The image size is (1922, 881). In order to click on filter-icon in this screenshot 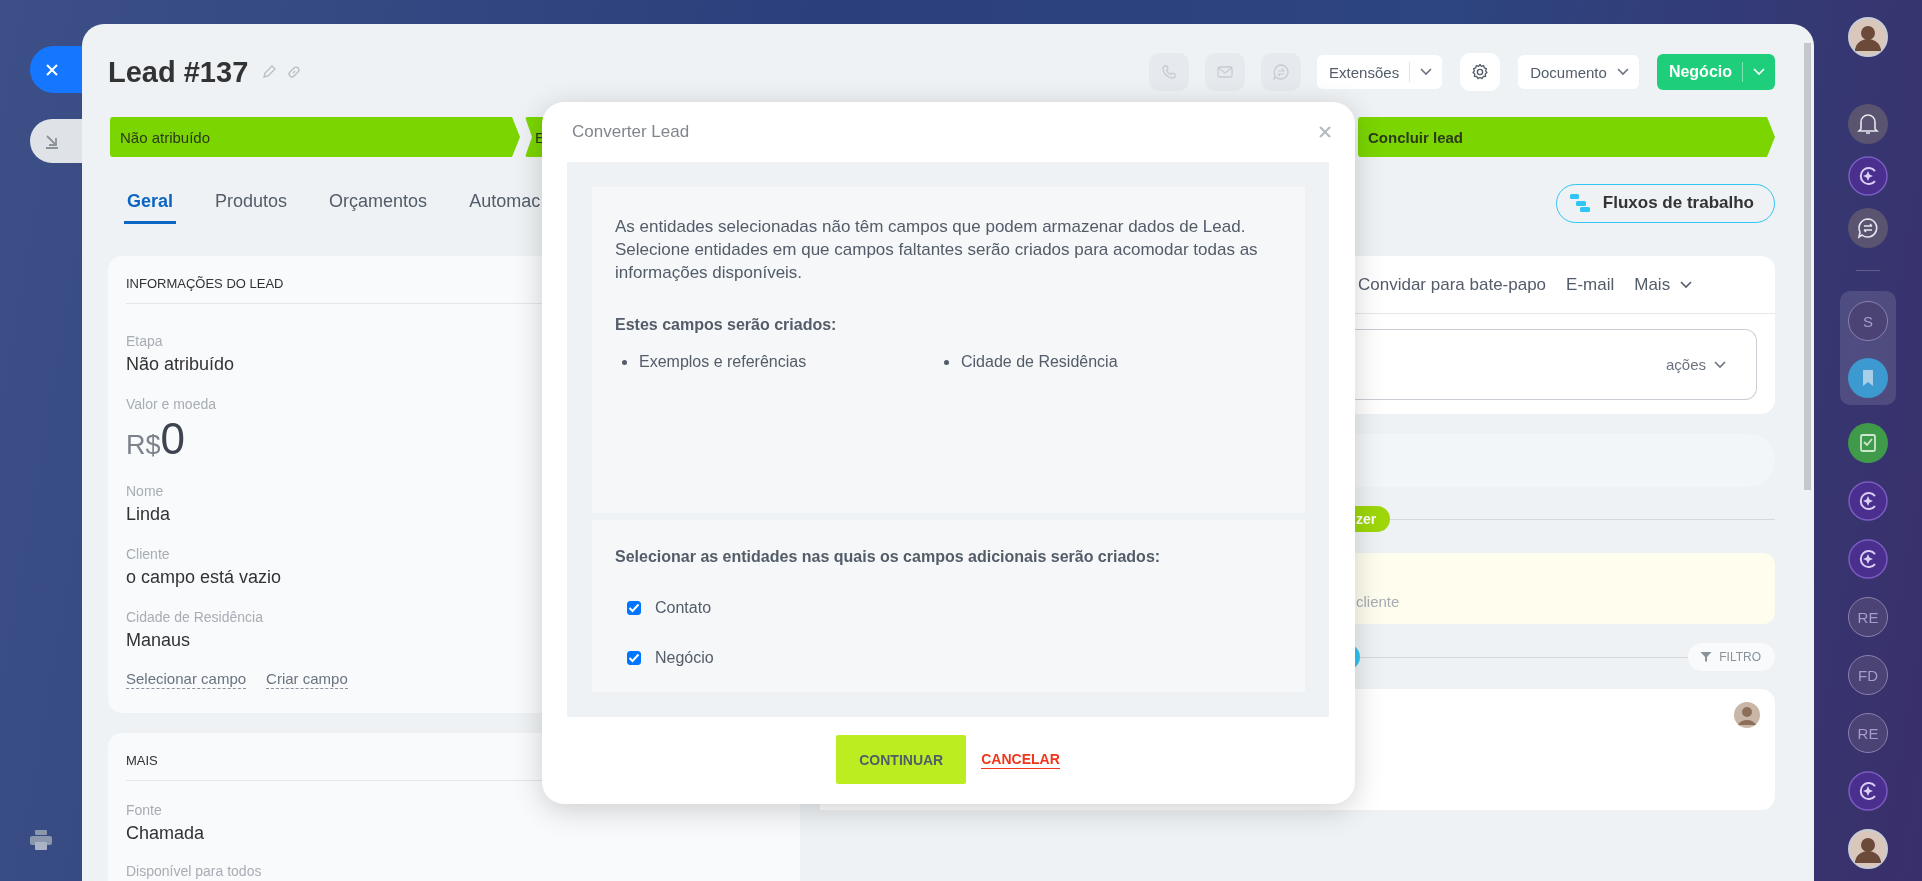, I will do `click(1706, 657)`.